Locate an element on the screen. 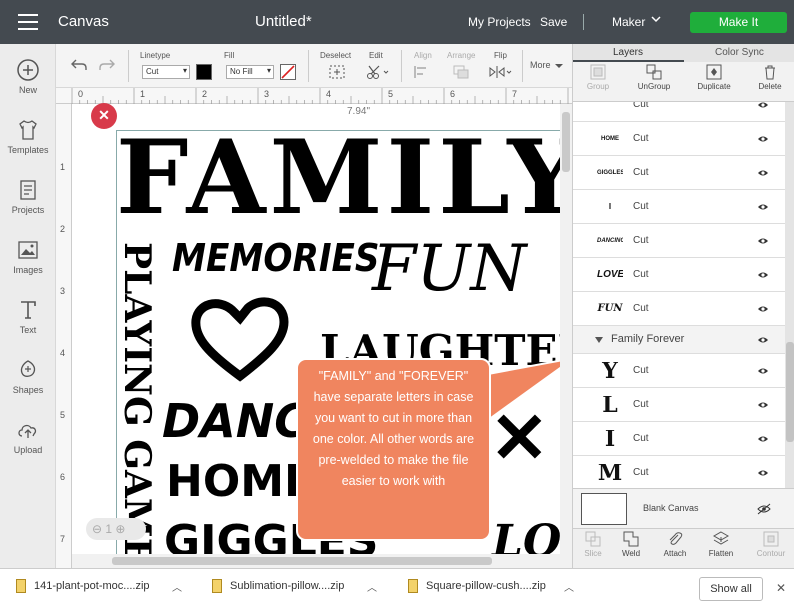 The height and width of the screenshot is (607, 794). download-item: 141-plant-pot-moc....zip ︿ is located at coordinates (105, 589).